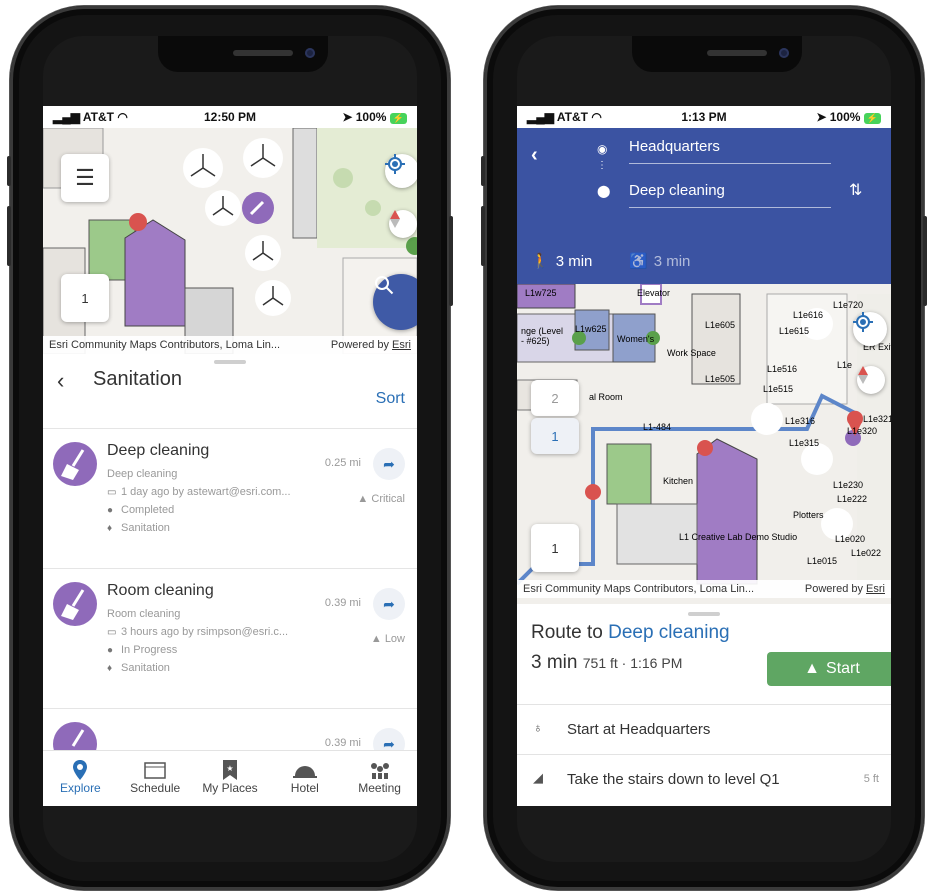  Describe the element at coordinates (75, 464) in the screenshot. I see `broom-avatar-icon` at that location.